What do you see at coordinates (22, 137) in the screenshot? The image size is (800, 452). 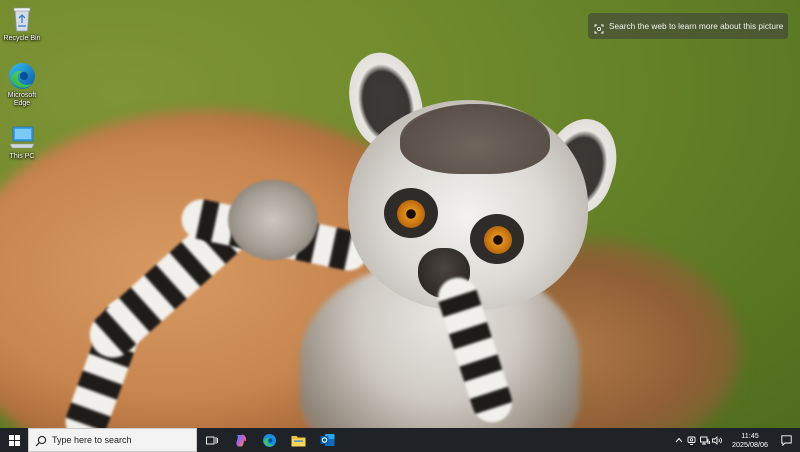 I see `this-pc-icon` at bounding box center [22, 137].